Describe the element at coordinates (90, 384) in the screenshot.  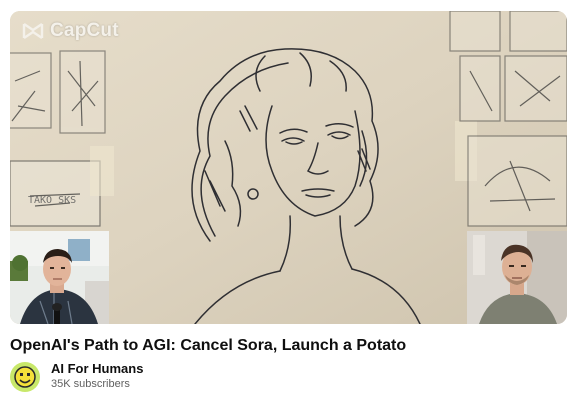
I see `subscriber-count: 35K subscribers` at that location.